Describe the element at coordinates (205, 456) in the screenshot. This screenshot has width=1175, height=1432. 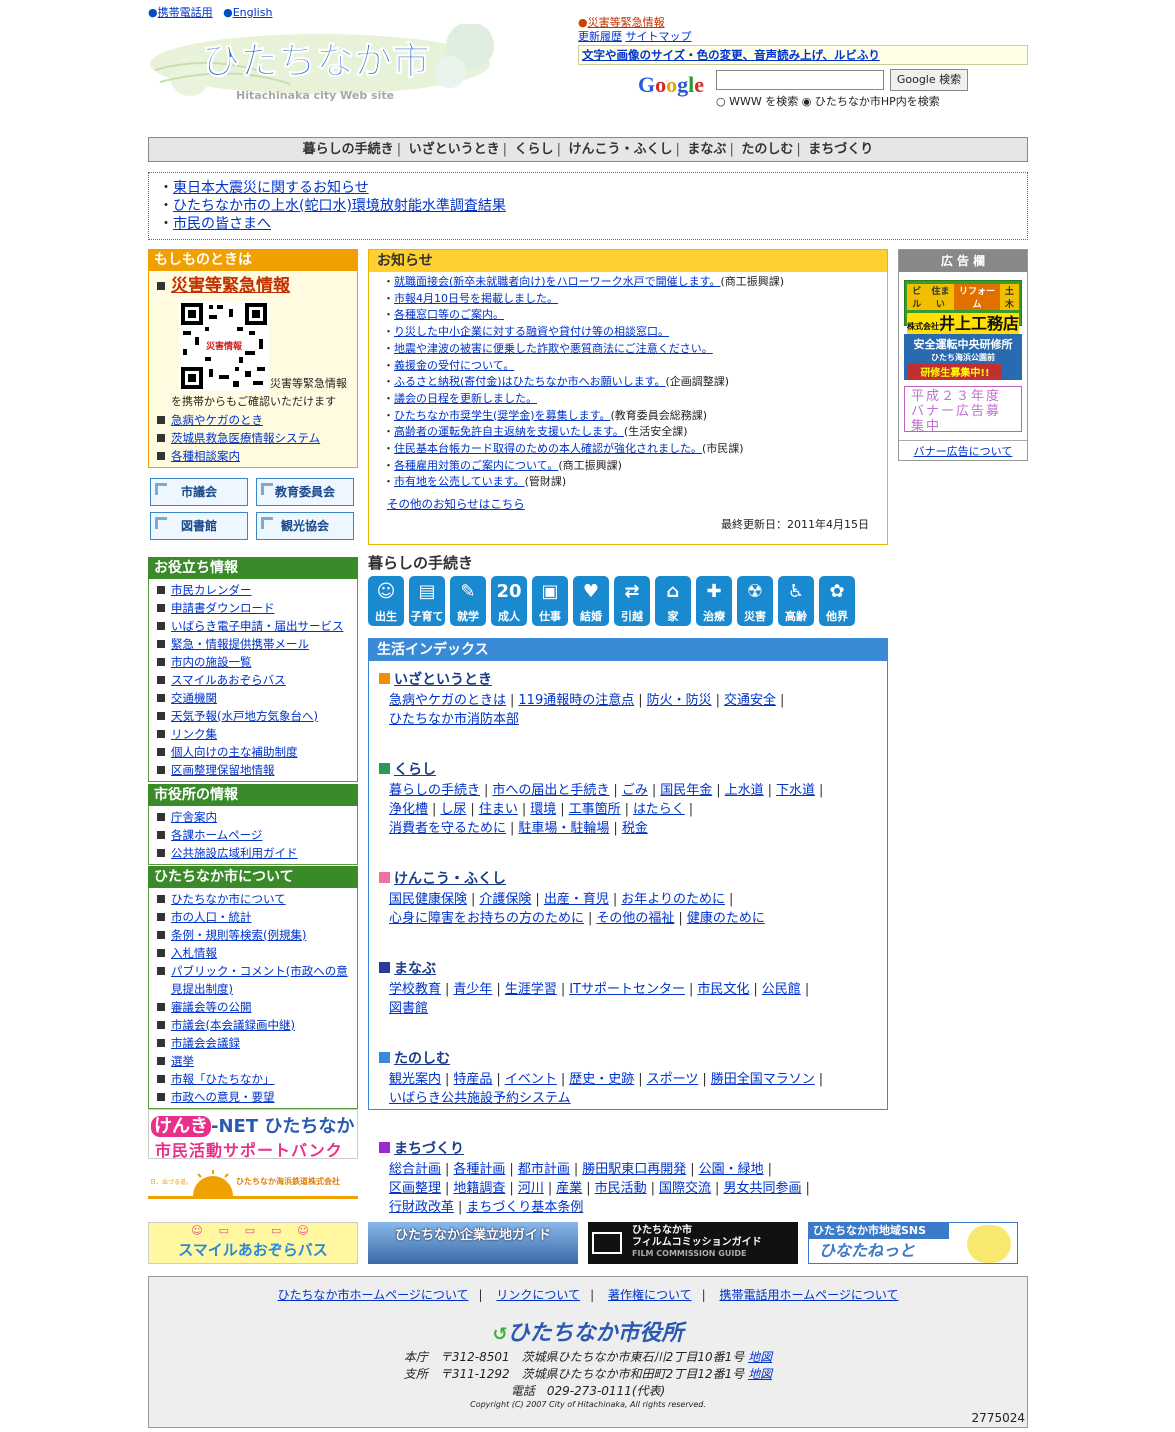
I see `emergency-sub-link: 各種相談案内` at that location.